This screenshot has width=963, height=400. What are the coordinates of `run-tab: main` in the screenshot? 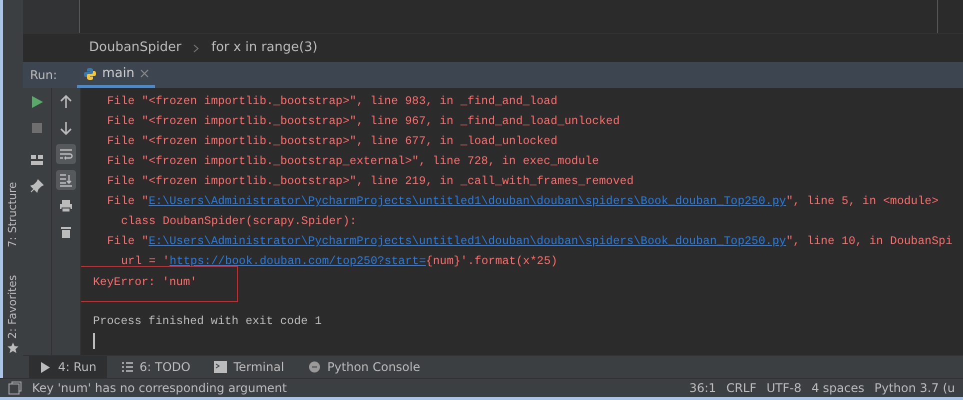 It's located at (116, 75).